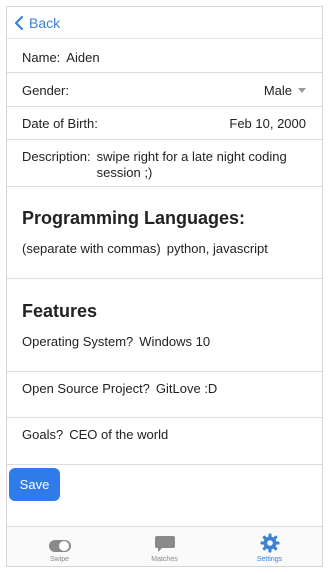 The width and height of the screenshot is (329, 573). Describe the element at coordinates (186, 388) in the screenshot. I see `open-source-field: GitLove :D` at that location.